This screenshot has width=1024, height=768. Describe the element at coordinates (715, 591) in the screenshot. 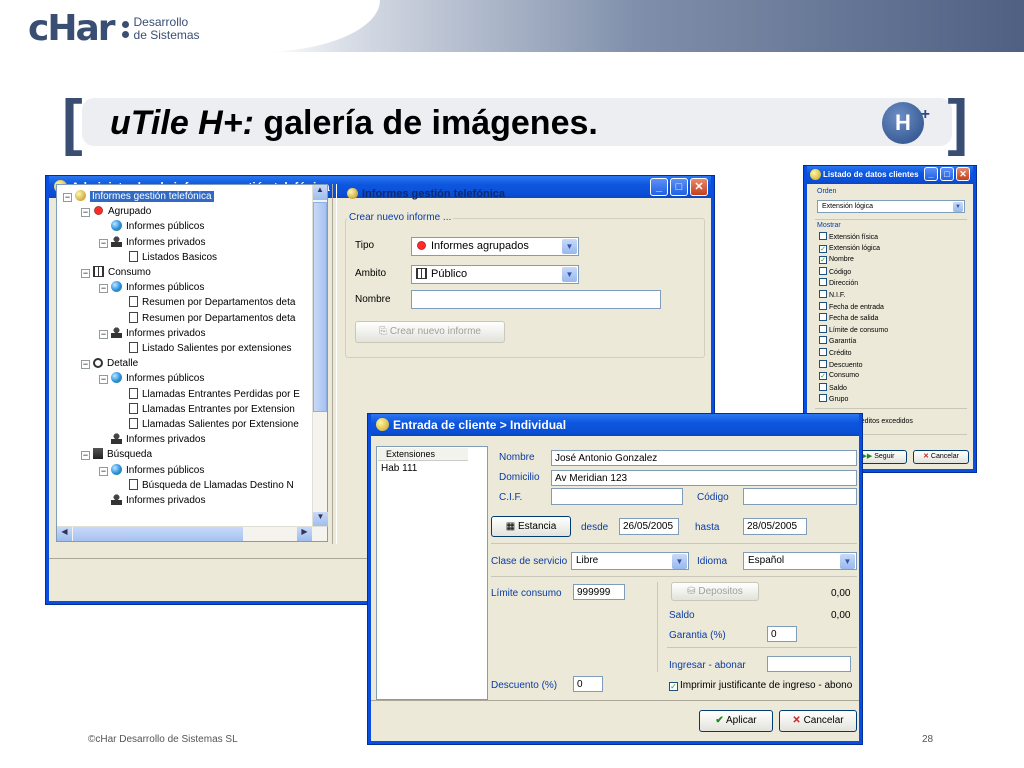

I see `depositos-button: ⛁ Depositos` at that location.